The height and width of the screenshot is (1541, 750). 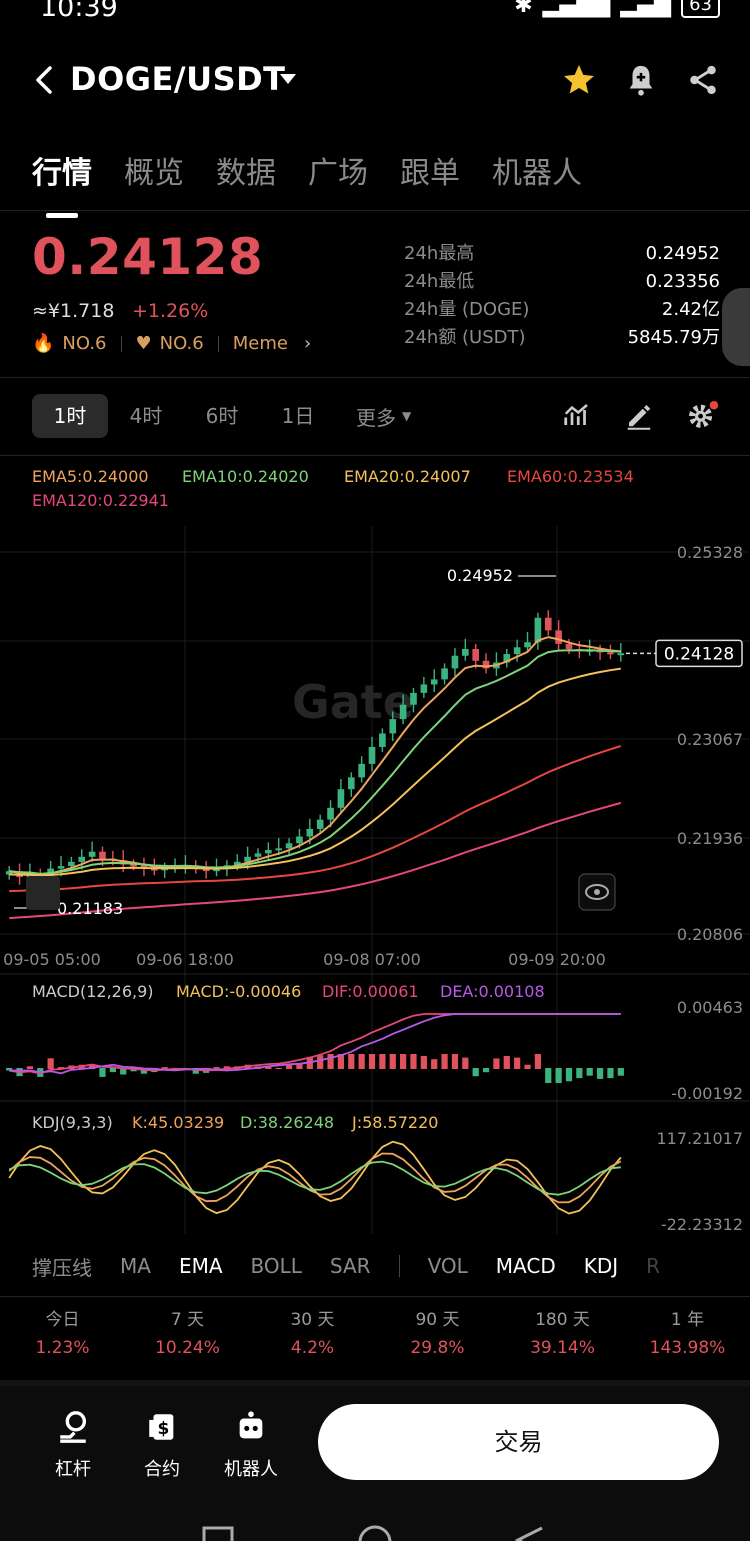 I want to click on draw-pencil-icon, so click(x=639, y=415).